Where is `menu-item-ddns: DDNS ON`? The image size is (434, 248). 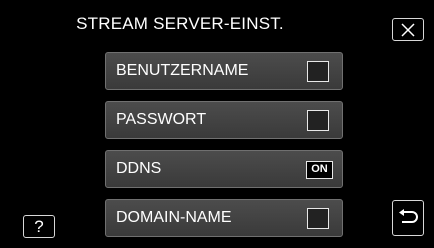
menu-item-ddns: DDNS ON is located at coordinates (224, 169).